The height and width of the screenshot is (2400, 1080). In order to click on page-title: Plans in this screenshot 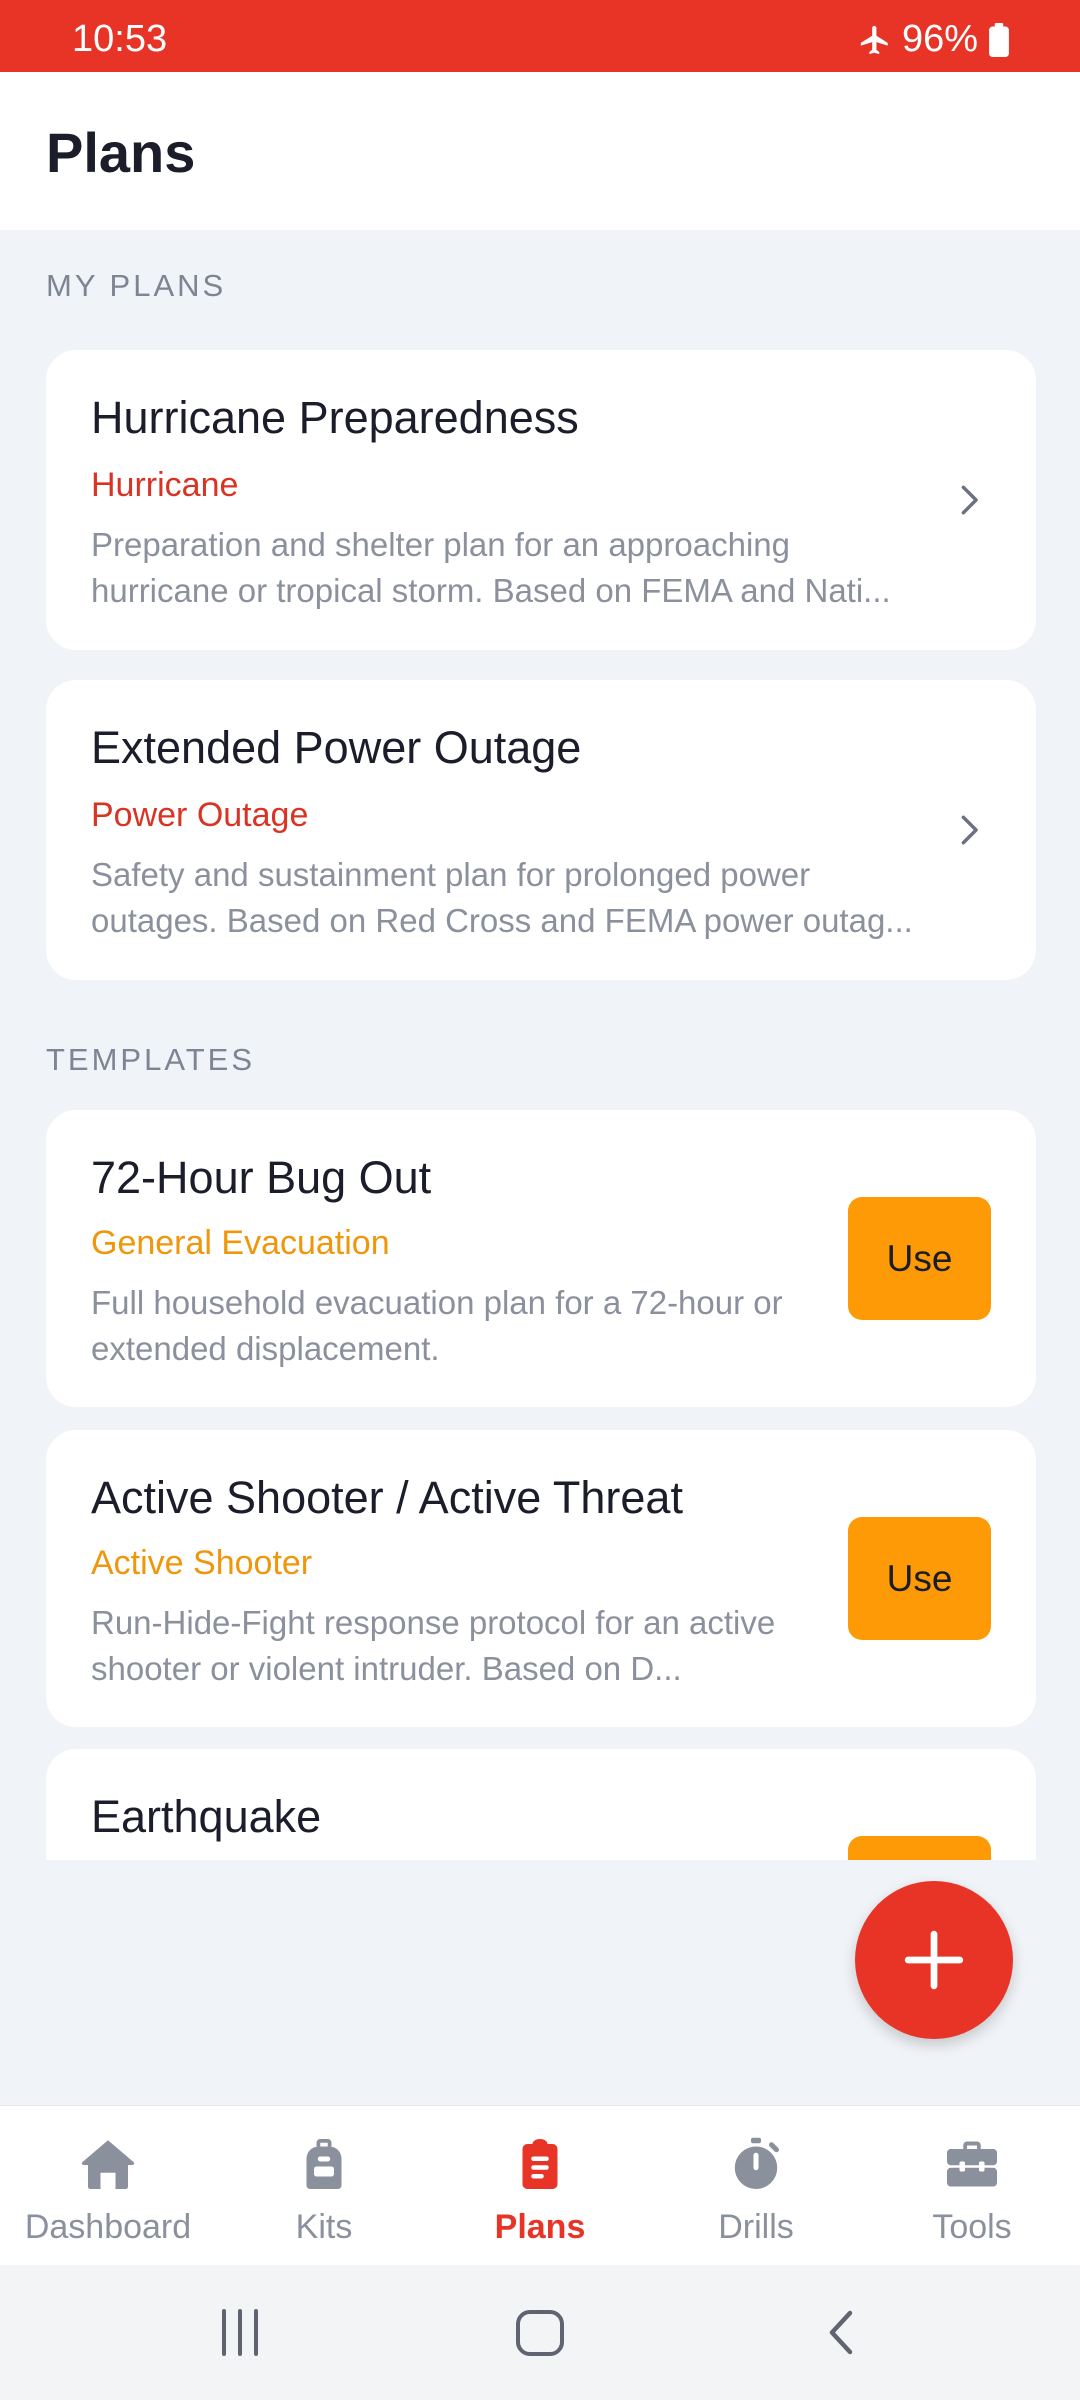, I will do `click(121, 152)`.